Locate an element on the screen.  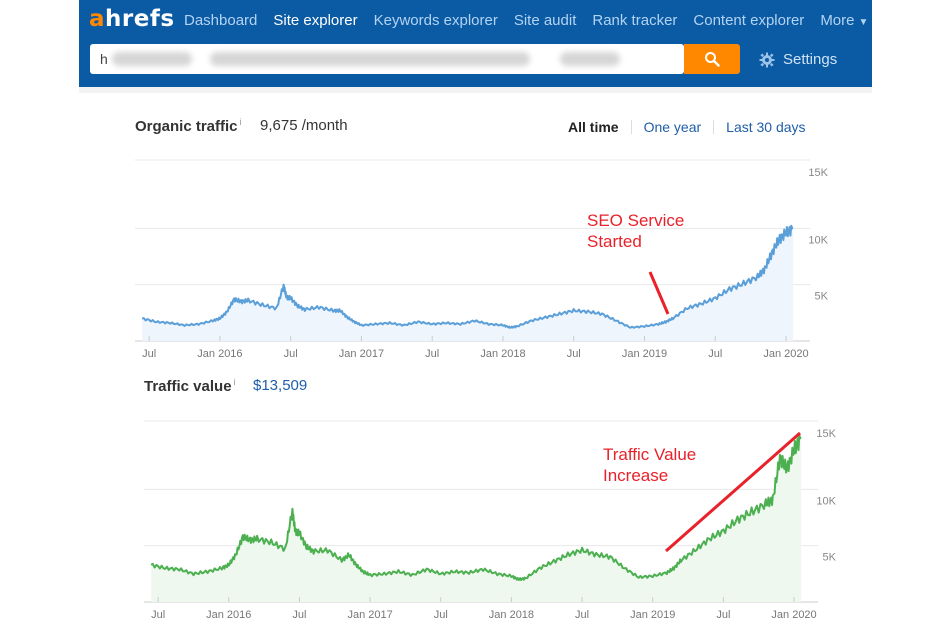
annotation-traffic-value-increase: Traffic Value Increase is located at coordinates (650, 465).